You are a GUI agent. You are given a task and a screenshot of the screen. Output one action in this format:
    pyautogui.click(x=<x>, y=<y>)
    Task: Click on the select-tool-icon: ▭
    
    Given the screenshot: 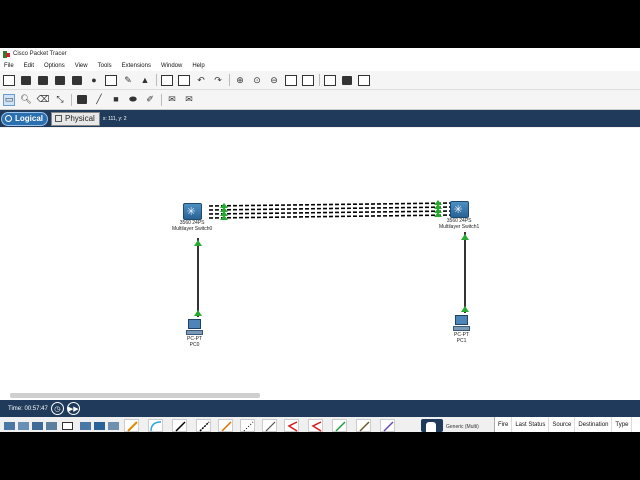 What is the action you would take?
    pyautogui.click(x=9, y=99)
    